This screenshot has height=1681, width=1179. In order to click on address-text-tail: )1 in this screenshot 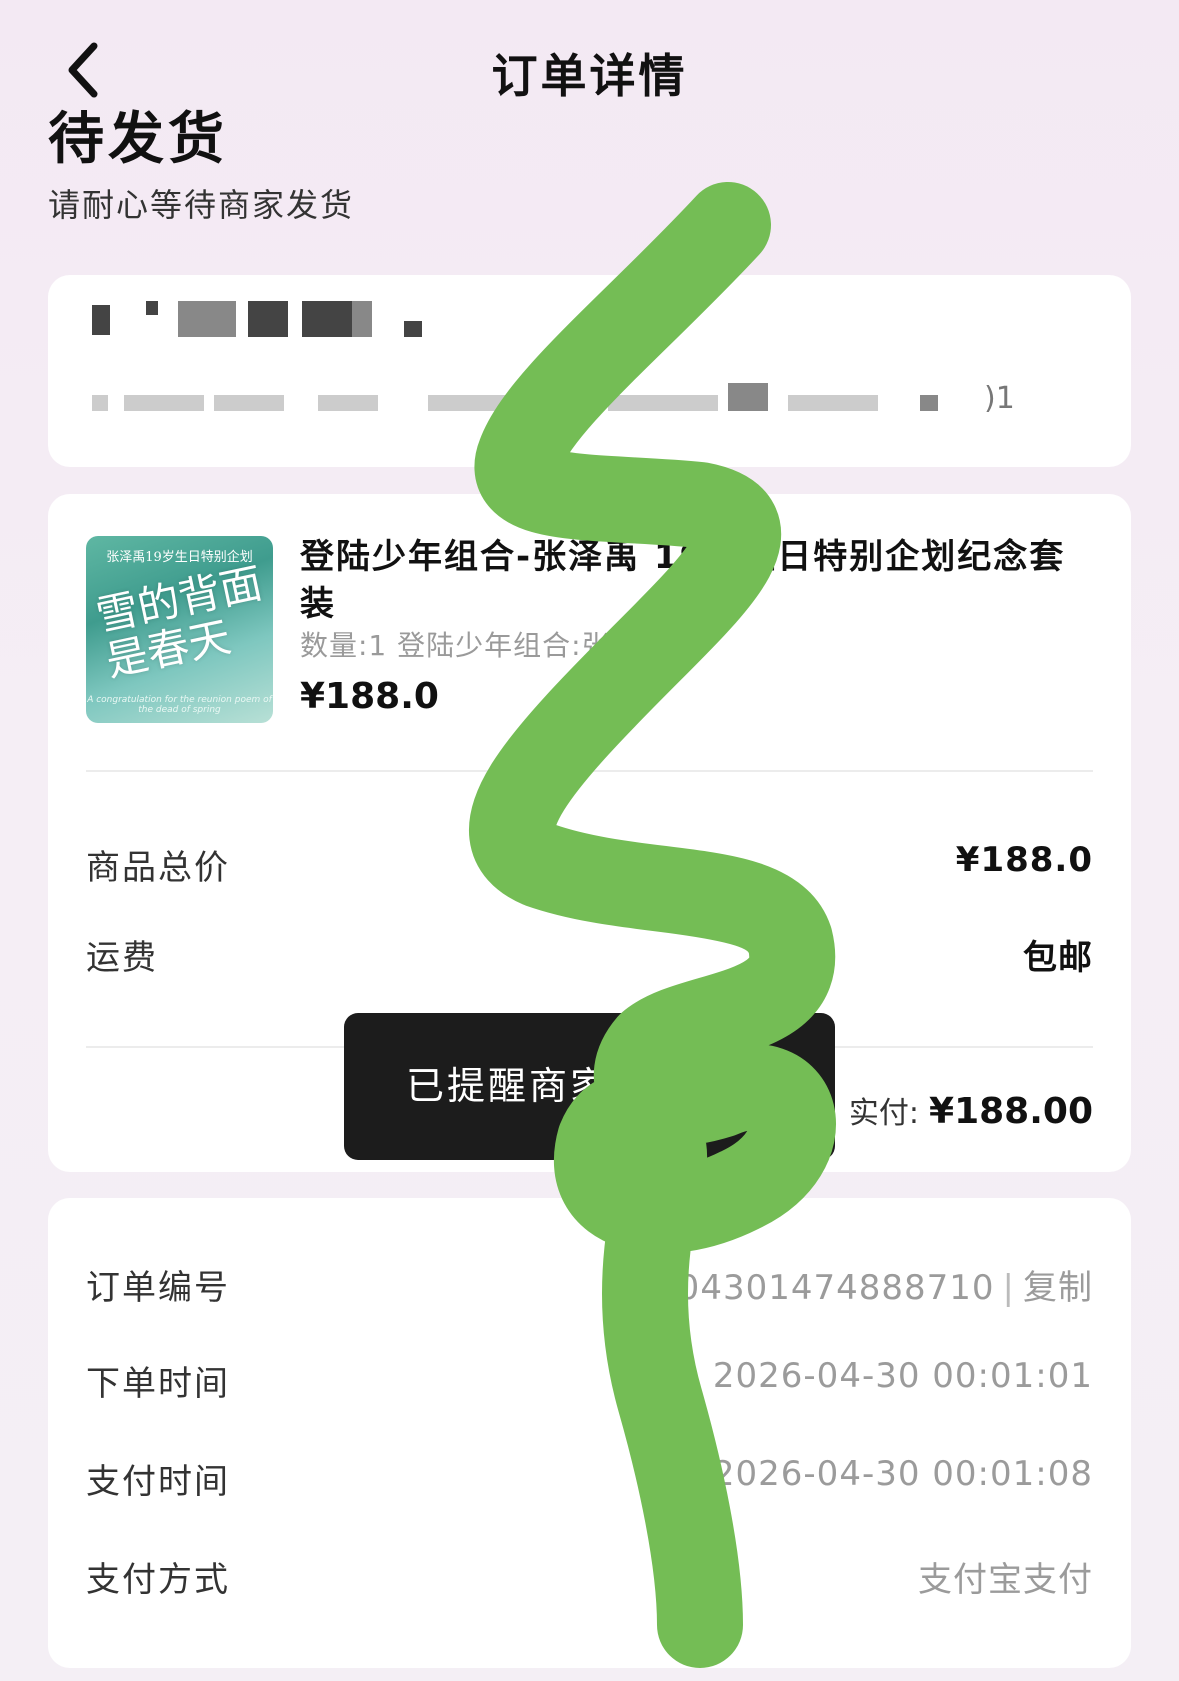, I will do `click(999, 398)`.